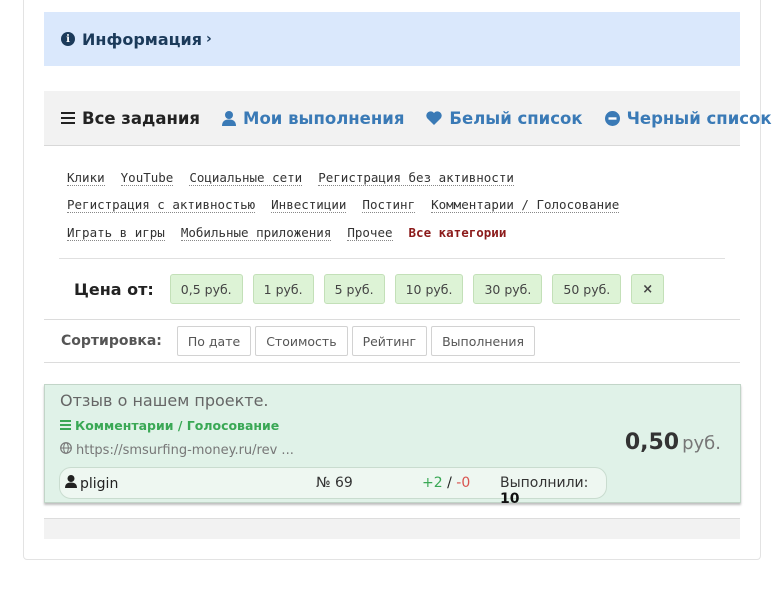 The height and width of the screenshot is (592, 779). I want to click on tab-label: Черный список, so click(699, 118).